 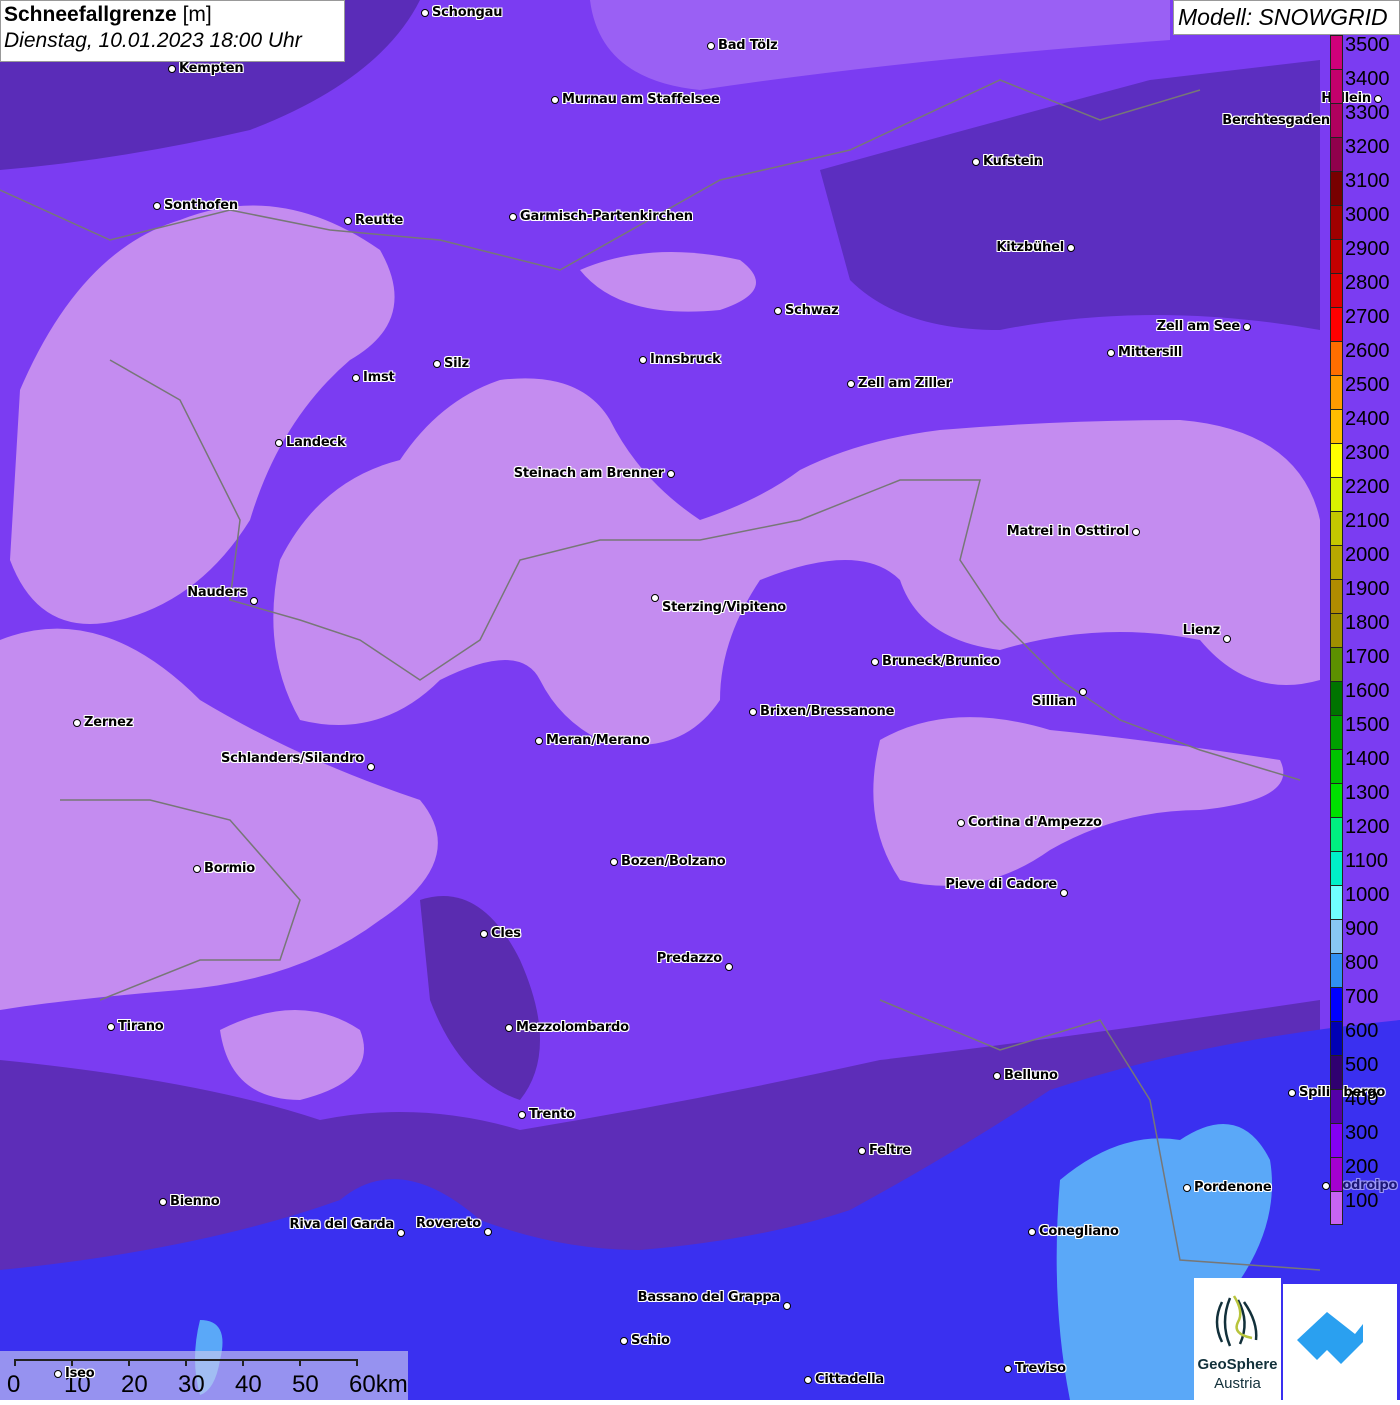 I want to click on legend-swatch: 2500, so click(x=1360, y=391).